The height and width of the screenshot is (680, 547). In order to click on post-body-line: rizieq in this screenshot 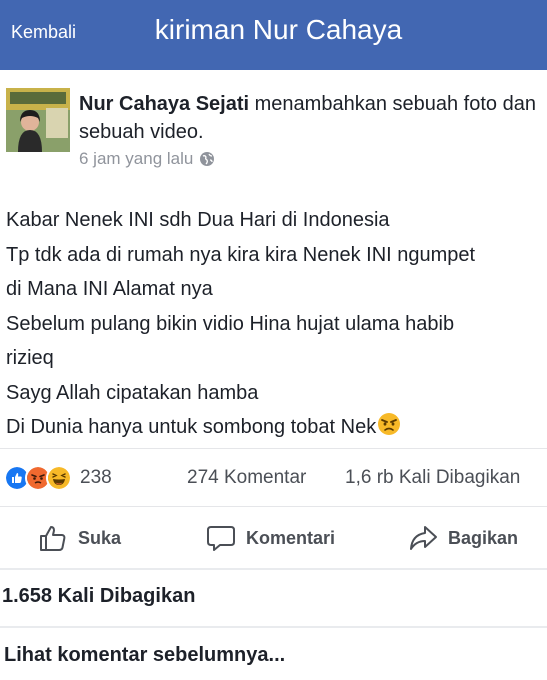, I will do `click(30, 358)`.